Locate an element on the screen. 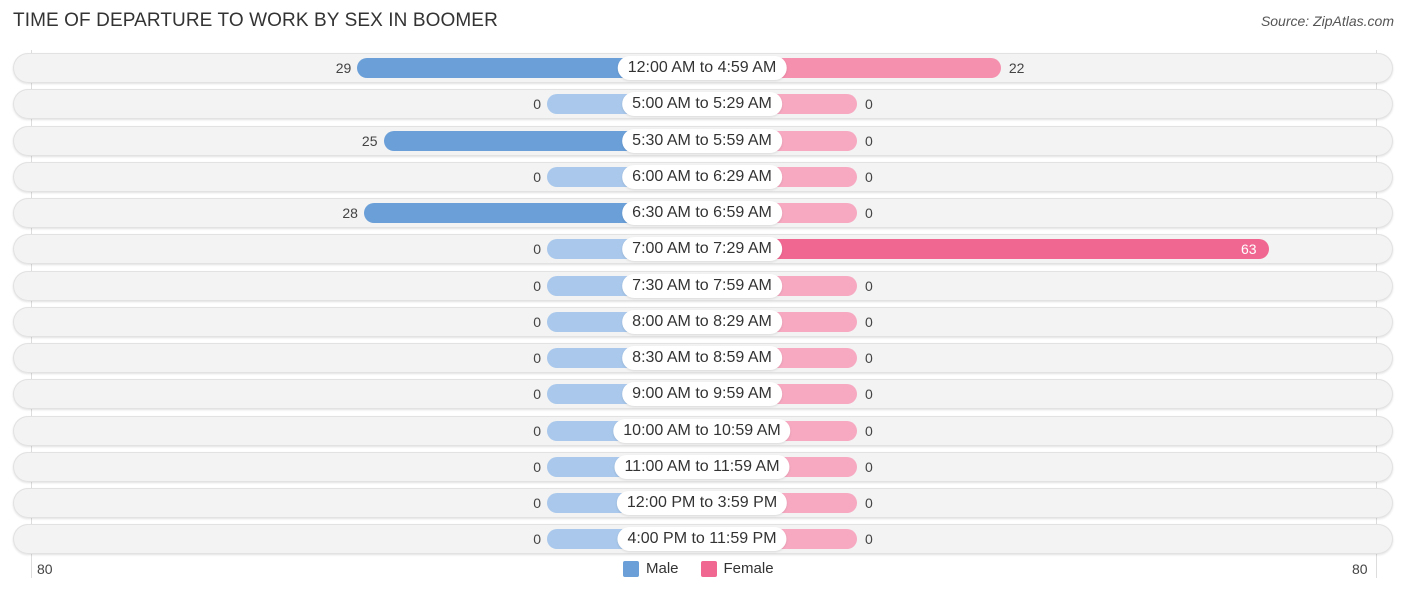  right-axis-tick: 80 is located at coordinates (1360, 569).